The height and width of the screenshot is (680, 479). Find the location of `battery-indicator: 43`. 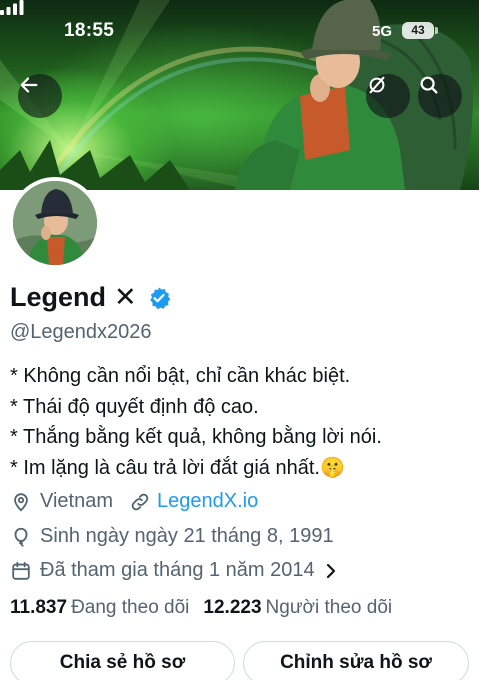

battery-indicator: 43 is located at coordinates (420, 30).